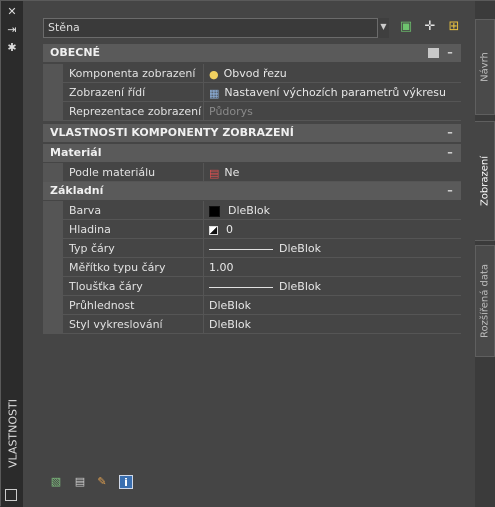 The image size is (495, 507). I want to click on linetype-icon, so click(241, 249).